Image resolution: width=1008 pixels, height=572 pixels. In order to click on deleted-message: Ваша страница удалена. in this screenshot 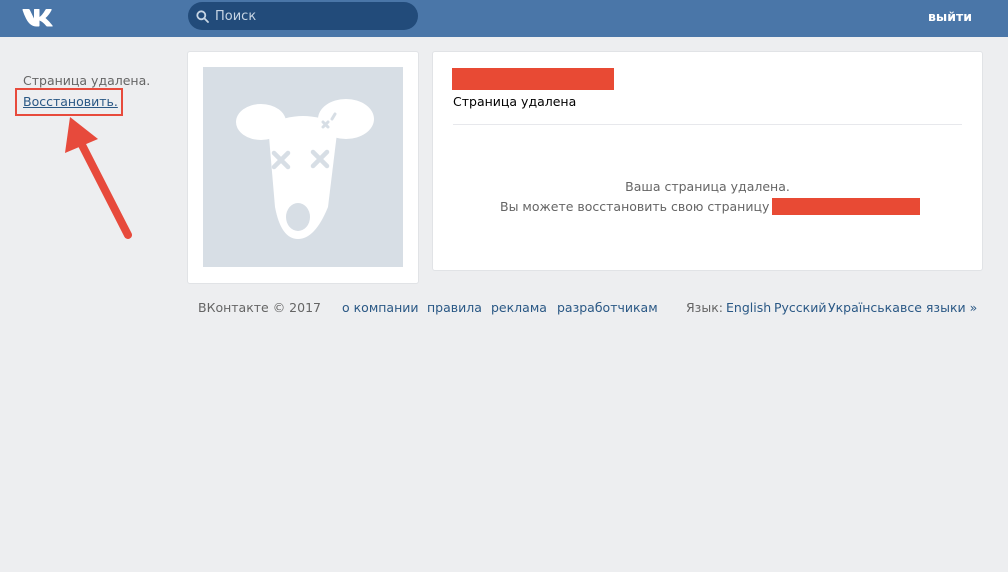, I will do `click(707, 186)`.